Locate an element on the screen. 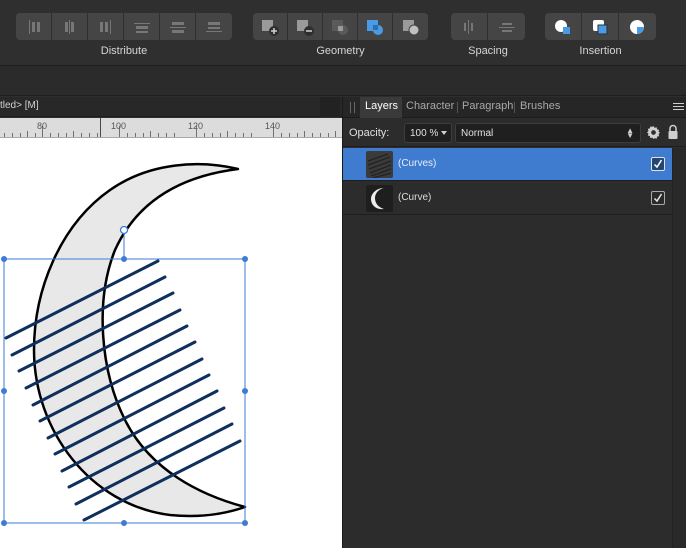 The height and width of the screenshot is (548, 686). lock-icon is located at coordinates (673, 132).